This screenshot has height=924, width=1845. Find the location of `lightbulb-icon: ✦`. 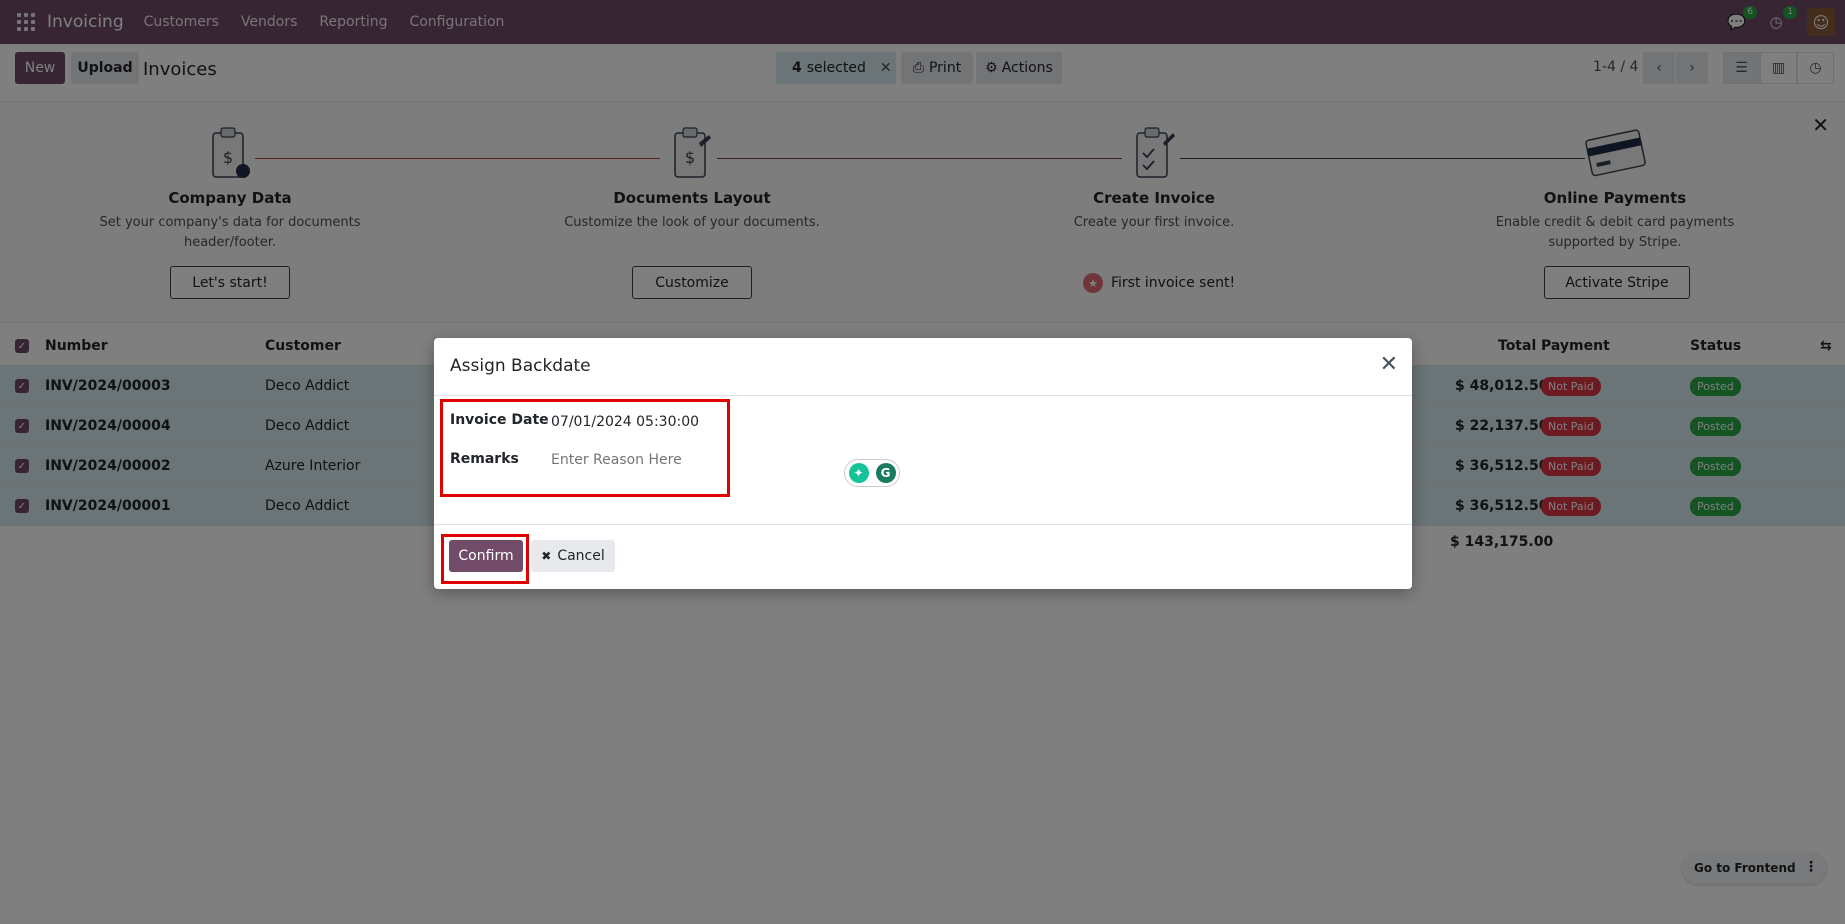

lightbulb-icon: ✦ is located at coordinates (858, 473).